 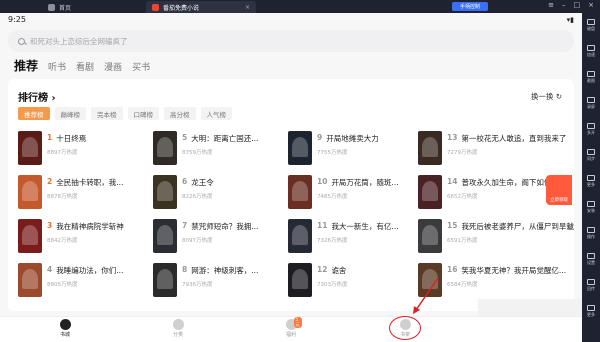 I want to click on book-rank: 14, so click(x=452, y=181).